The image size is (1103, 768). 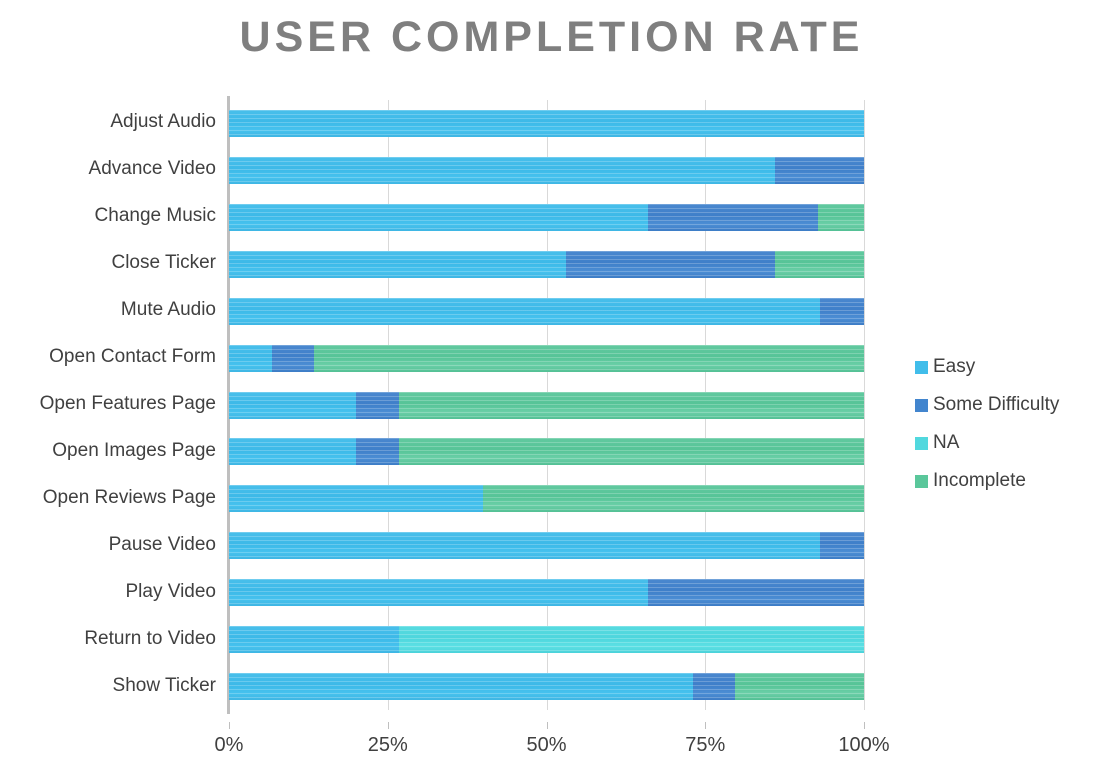 I want to click on y-axis-label-pause-video: Pause Video, so click(x=162, y=544).